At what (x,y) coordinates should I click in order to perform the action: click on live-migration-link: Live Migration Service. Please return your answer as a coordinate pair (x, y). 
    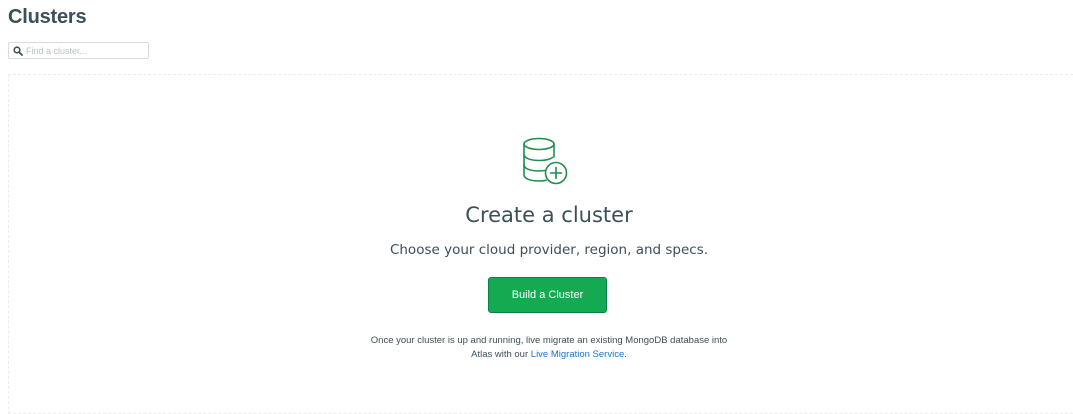
    Looking at the image, I should click on (577, 354).